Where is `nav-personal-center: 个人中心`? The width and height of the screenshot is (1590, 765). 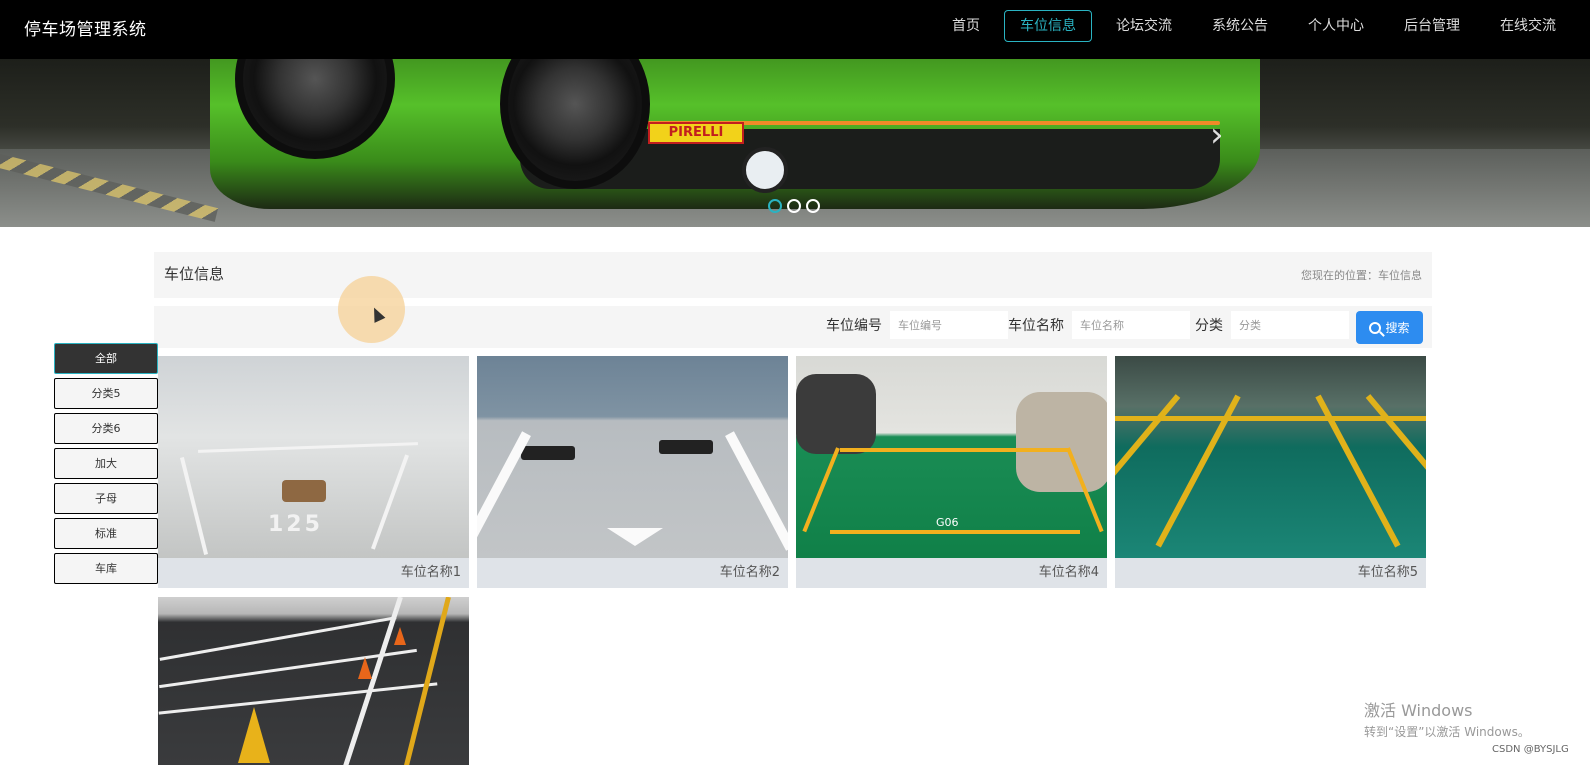
nav-personal-center: 个人中心 is located at coordinates (1336, 26).